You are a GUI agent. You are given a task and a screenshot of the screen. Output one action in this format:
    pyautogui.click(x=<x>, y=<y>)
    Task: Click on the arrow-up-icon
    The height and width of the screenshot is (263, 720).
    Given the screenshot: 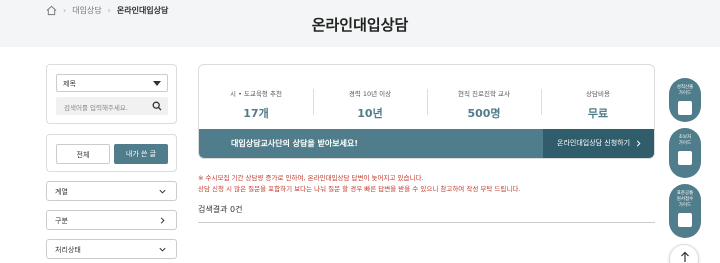 What is the action you would take?
    pyautogui.click(x=685, y=256)
    